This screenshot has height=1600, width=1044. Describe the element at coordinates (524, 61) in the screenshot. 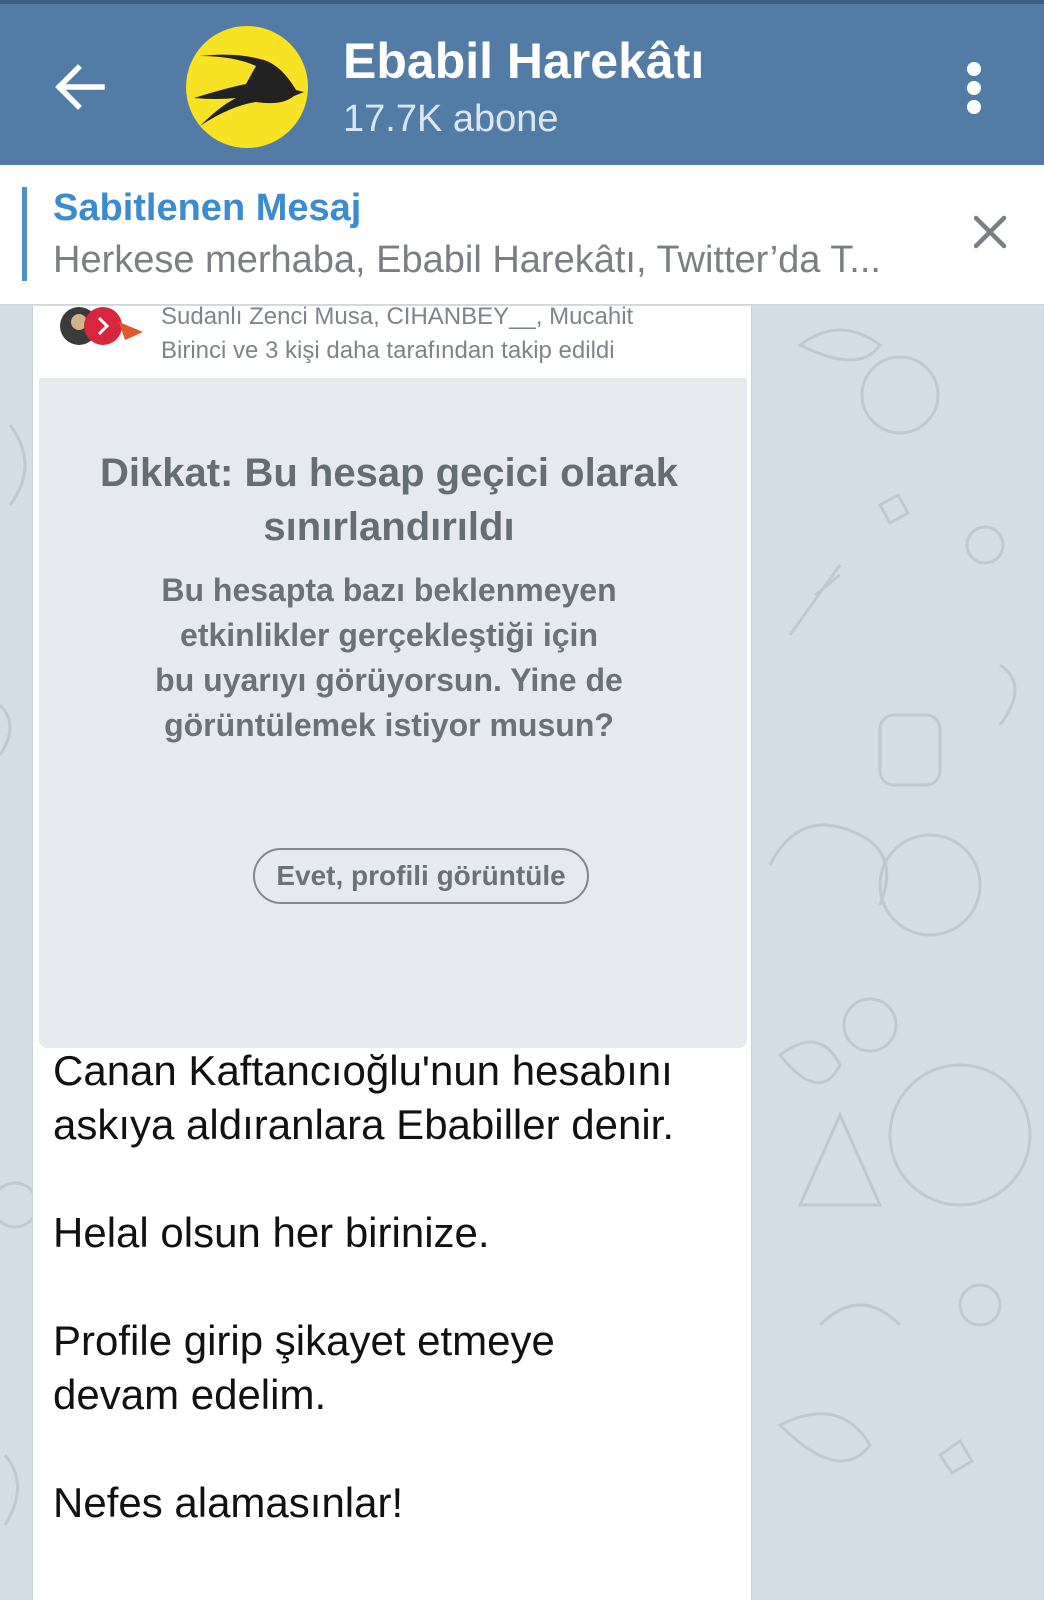

I see `channel-title: Ebabil Harekâtı` at that location.